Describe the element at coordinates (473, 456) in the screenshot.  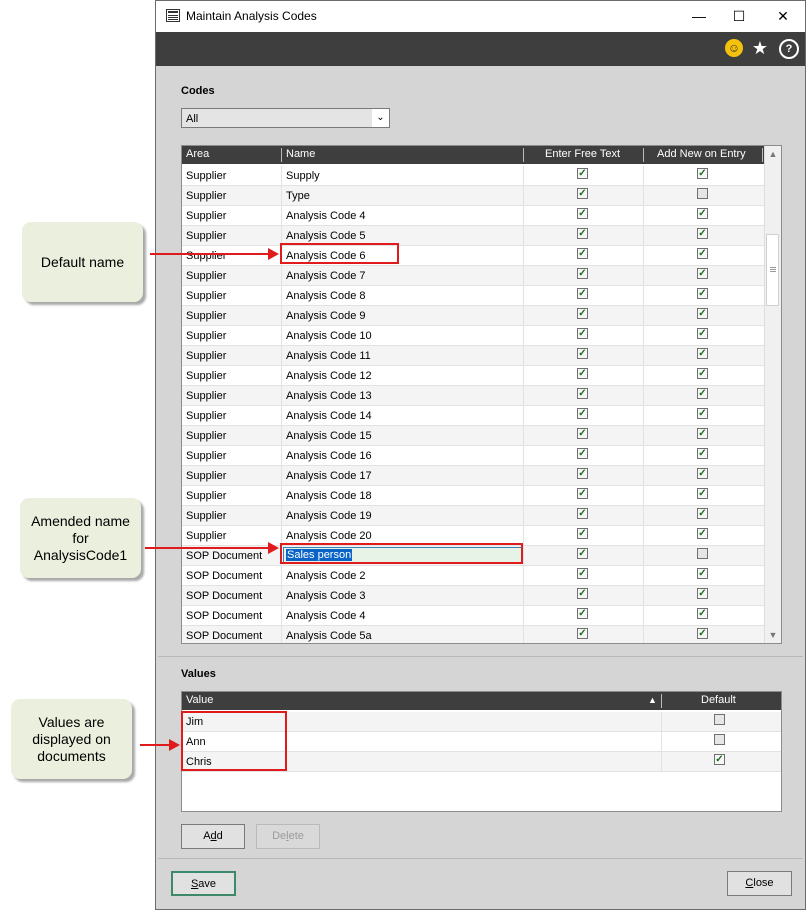
I see `table-row: Supplier Analysis Code 16 ✓ ✓` at that location.